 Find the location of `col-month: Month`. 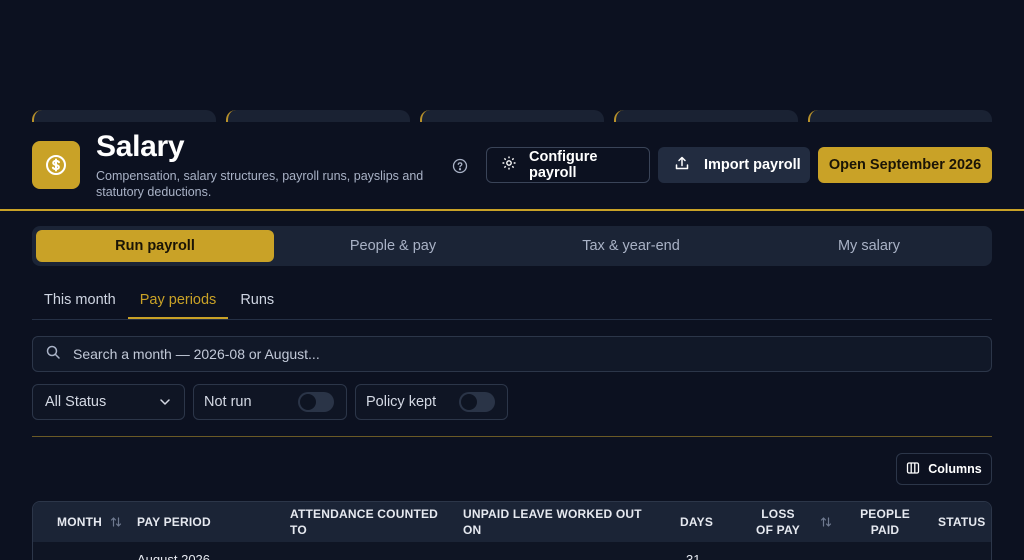

col-month: Month is located at coordinates (89, 522).